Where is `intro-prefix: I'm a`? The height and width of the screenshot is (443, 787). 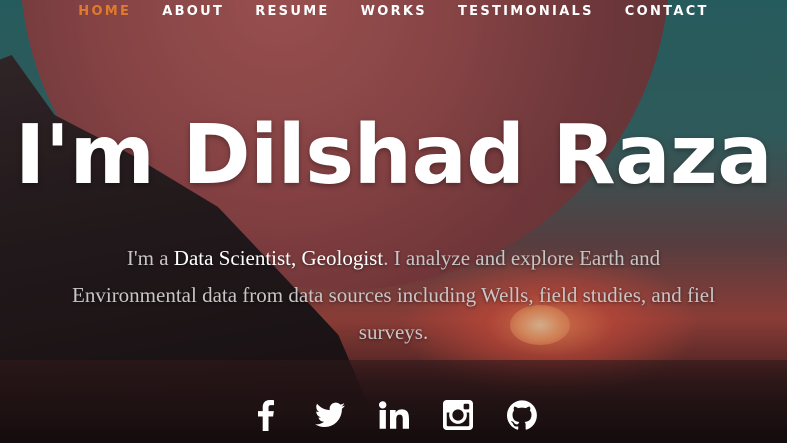 intro-prefix: I'm a is located at coordinates (150, 258).